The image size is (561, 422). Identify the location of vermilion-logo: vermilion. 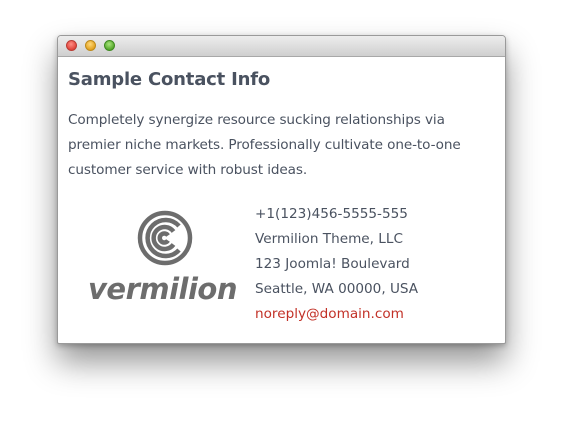
(162, 260).